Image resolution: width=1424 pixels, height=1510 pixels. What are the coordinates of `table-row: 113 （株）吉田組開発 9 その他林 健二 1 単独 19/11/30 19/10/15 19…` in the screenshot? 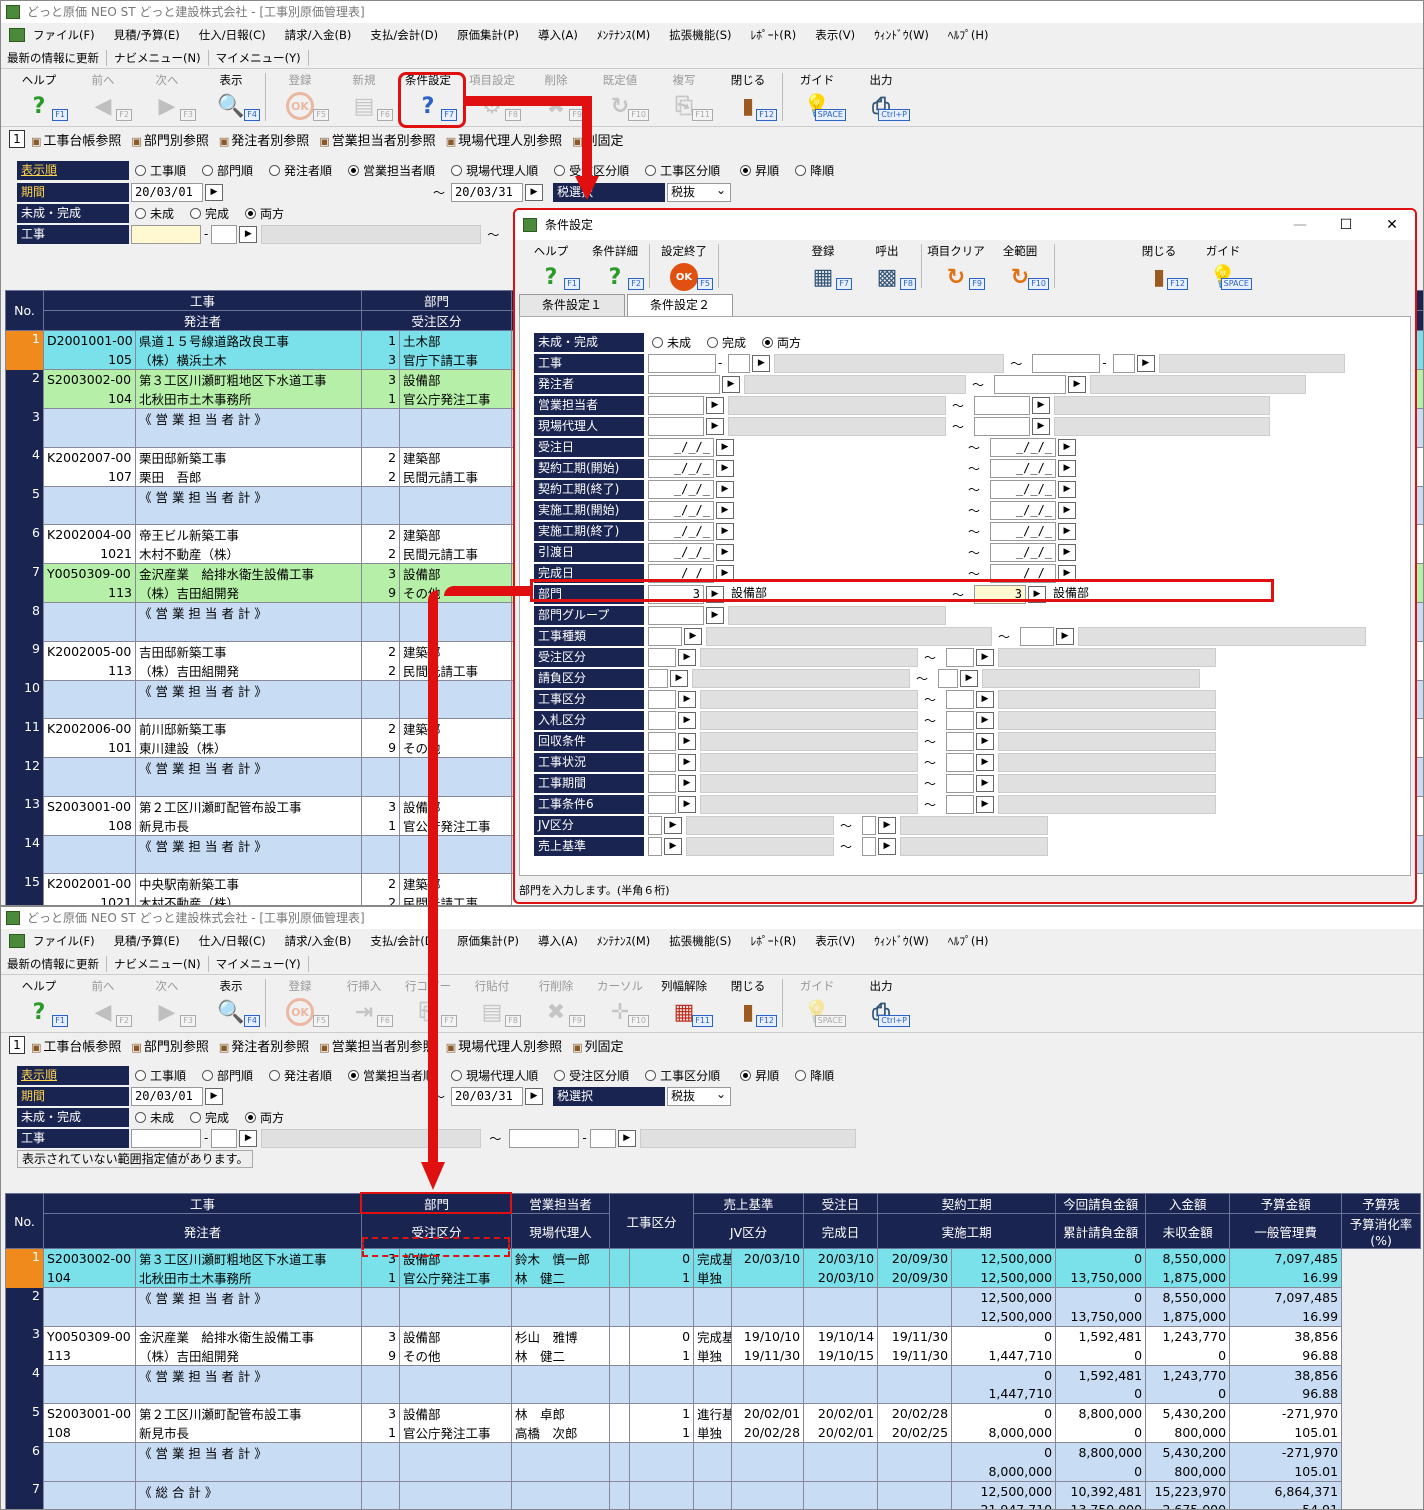 It's located at (713, 1355).